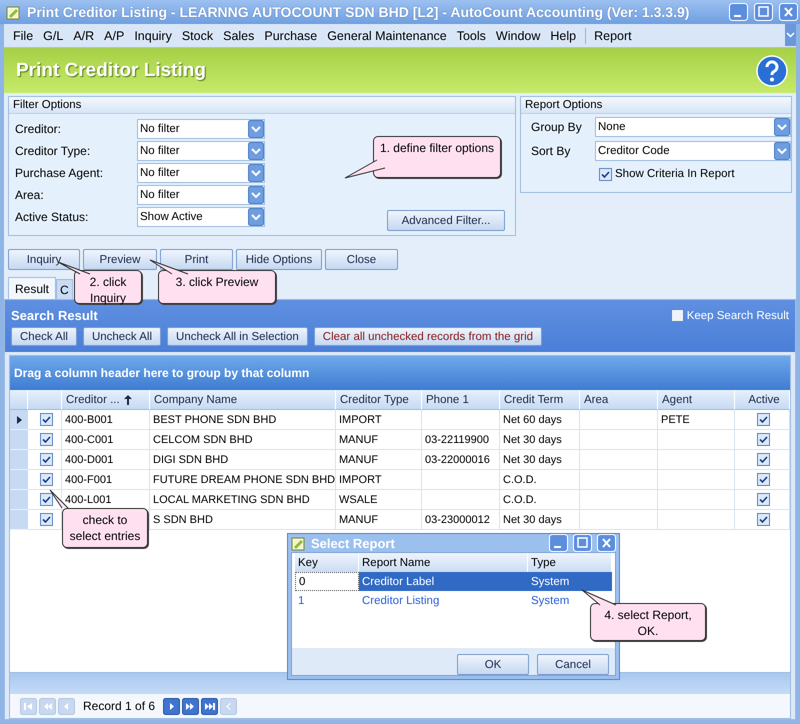  Describe the element at coordinates (237, 336) in the screenshot. I see `grid-action-button: Uncheck All in Selection` at that location.